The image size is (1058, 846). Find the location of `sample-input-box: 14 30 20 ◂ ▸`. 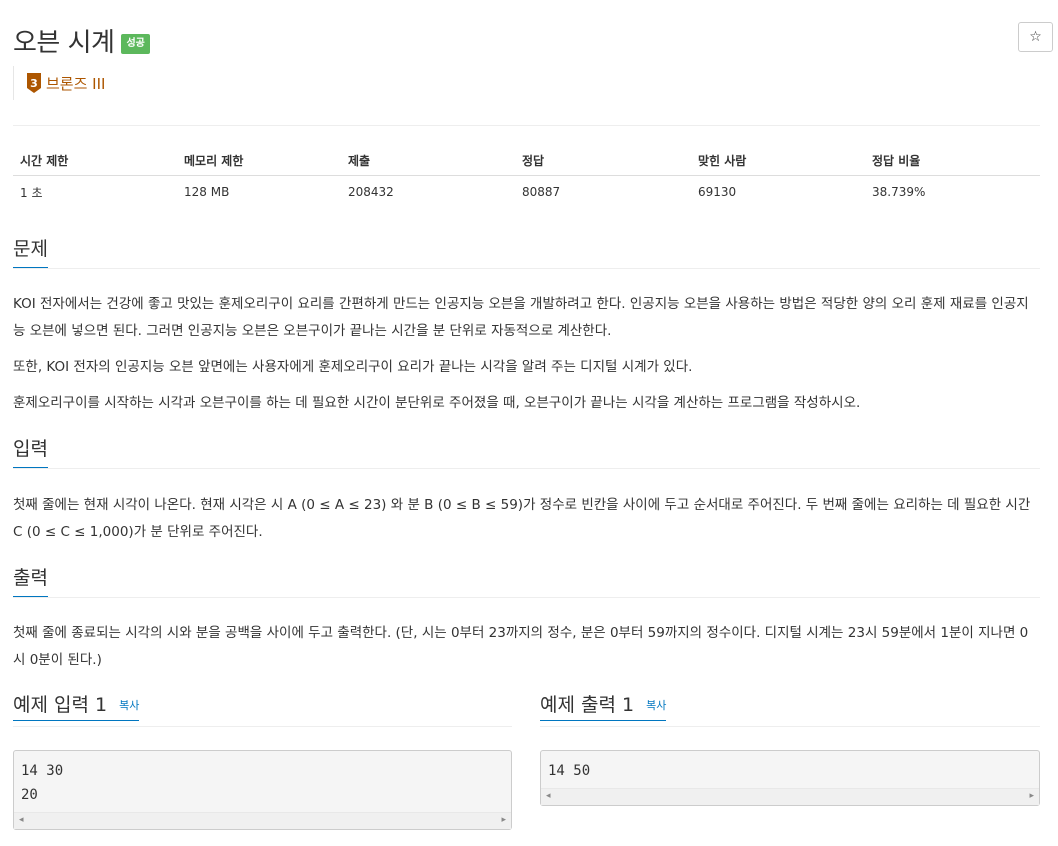

sample-input-box: 14 30 20 ◂ ▸ is located at coordinates (262, 790).